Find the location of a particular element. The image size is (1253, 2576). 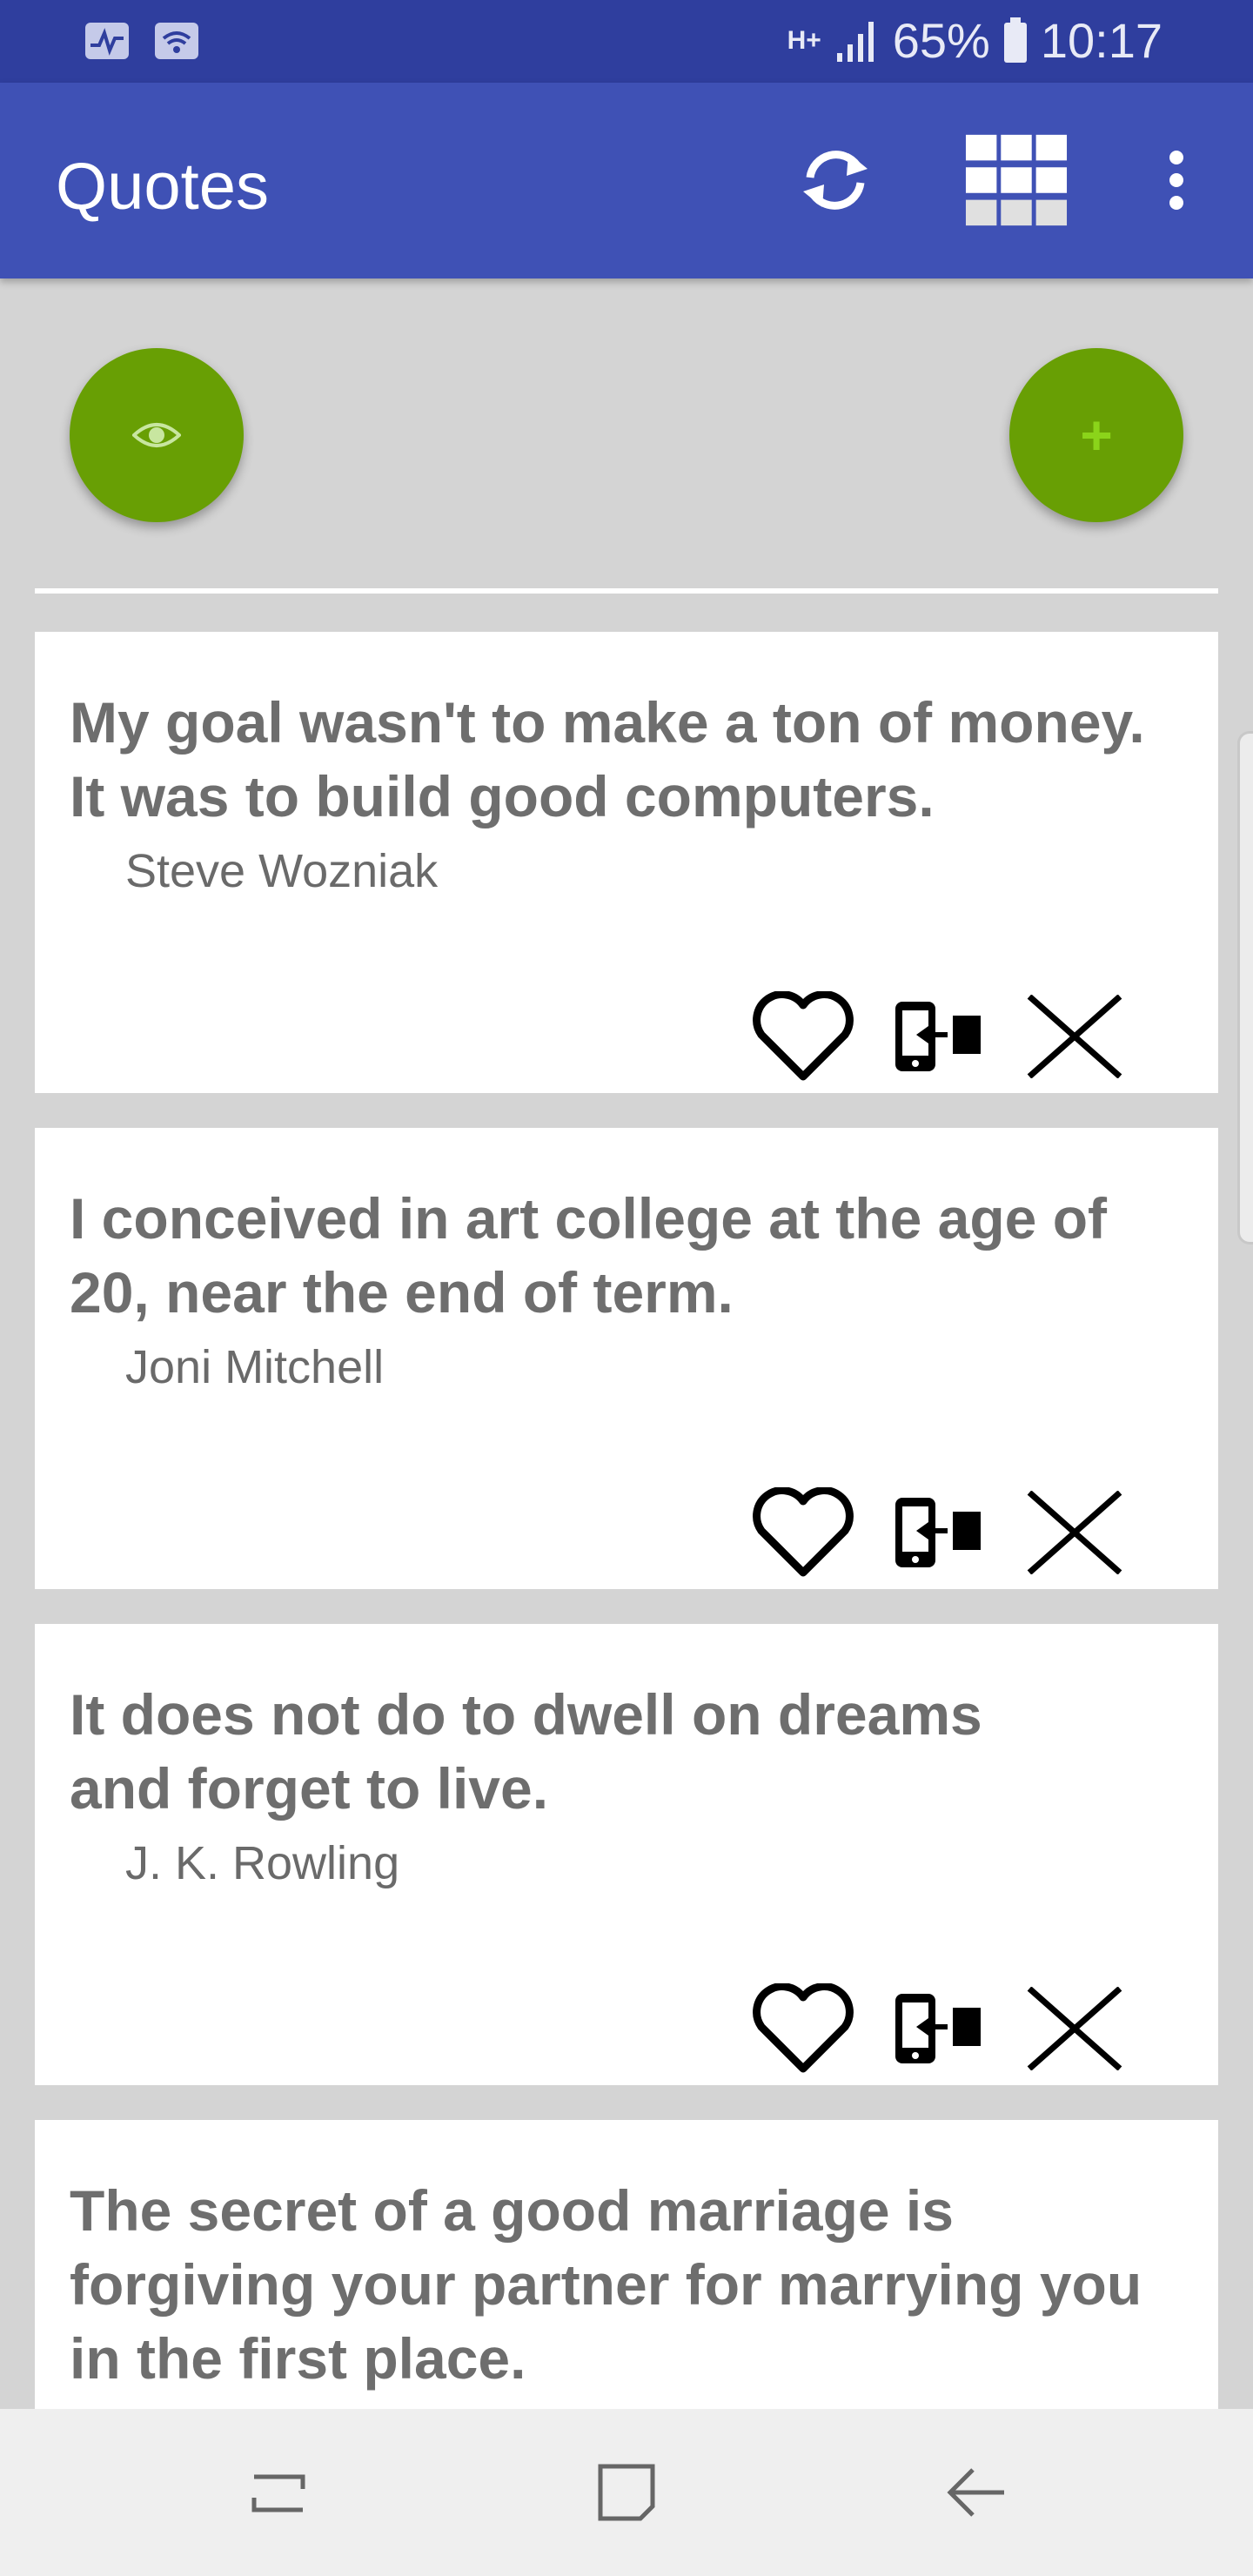

quote-author: Joni Mitchell is located at coordinates (255, 1367).